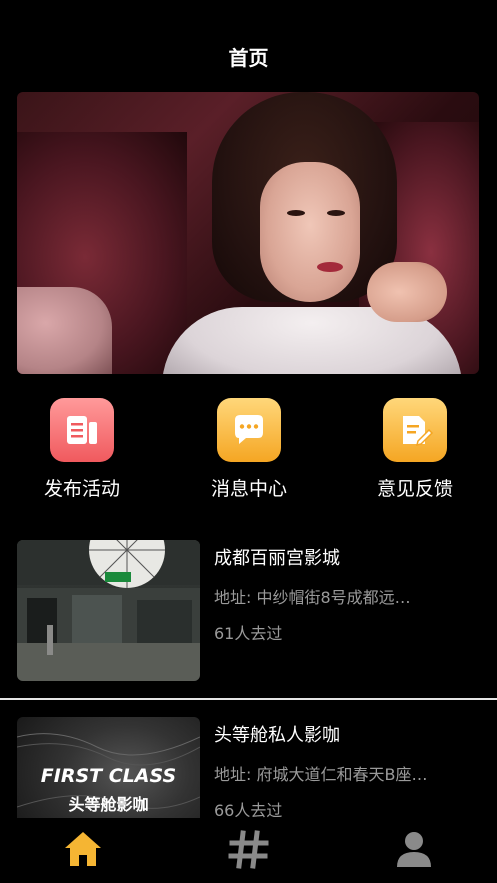  What do you see at coordinates (277, 735) in the screenshot?
I see `cinema-name: 头等舱私人影咖` at bounding box center [277, 735].